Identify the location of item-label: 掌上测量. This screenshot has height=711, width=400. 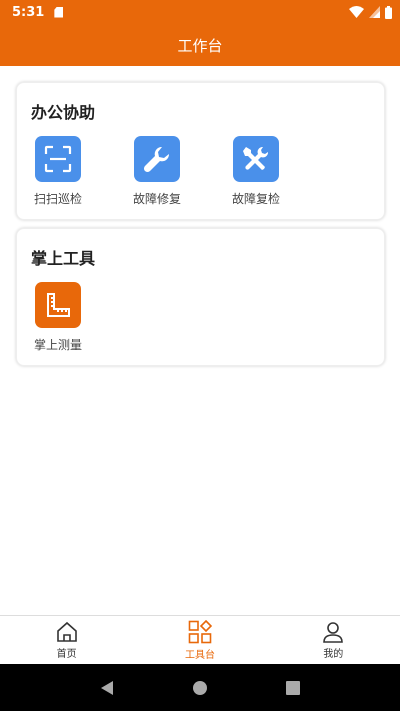
(57, 345).